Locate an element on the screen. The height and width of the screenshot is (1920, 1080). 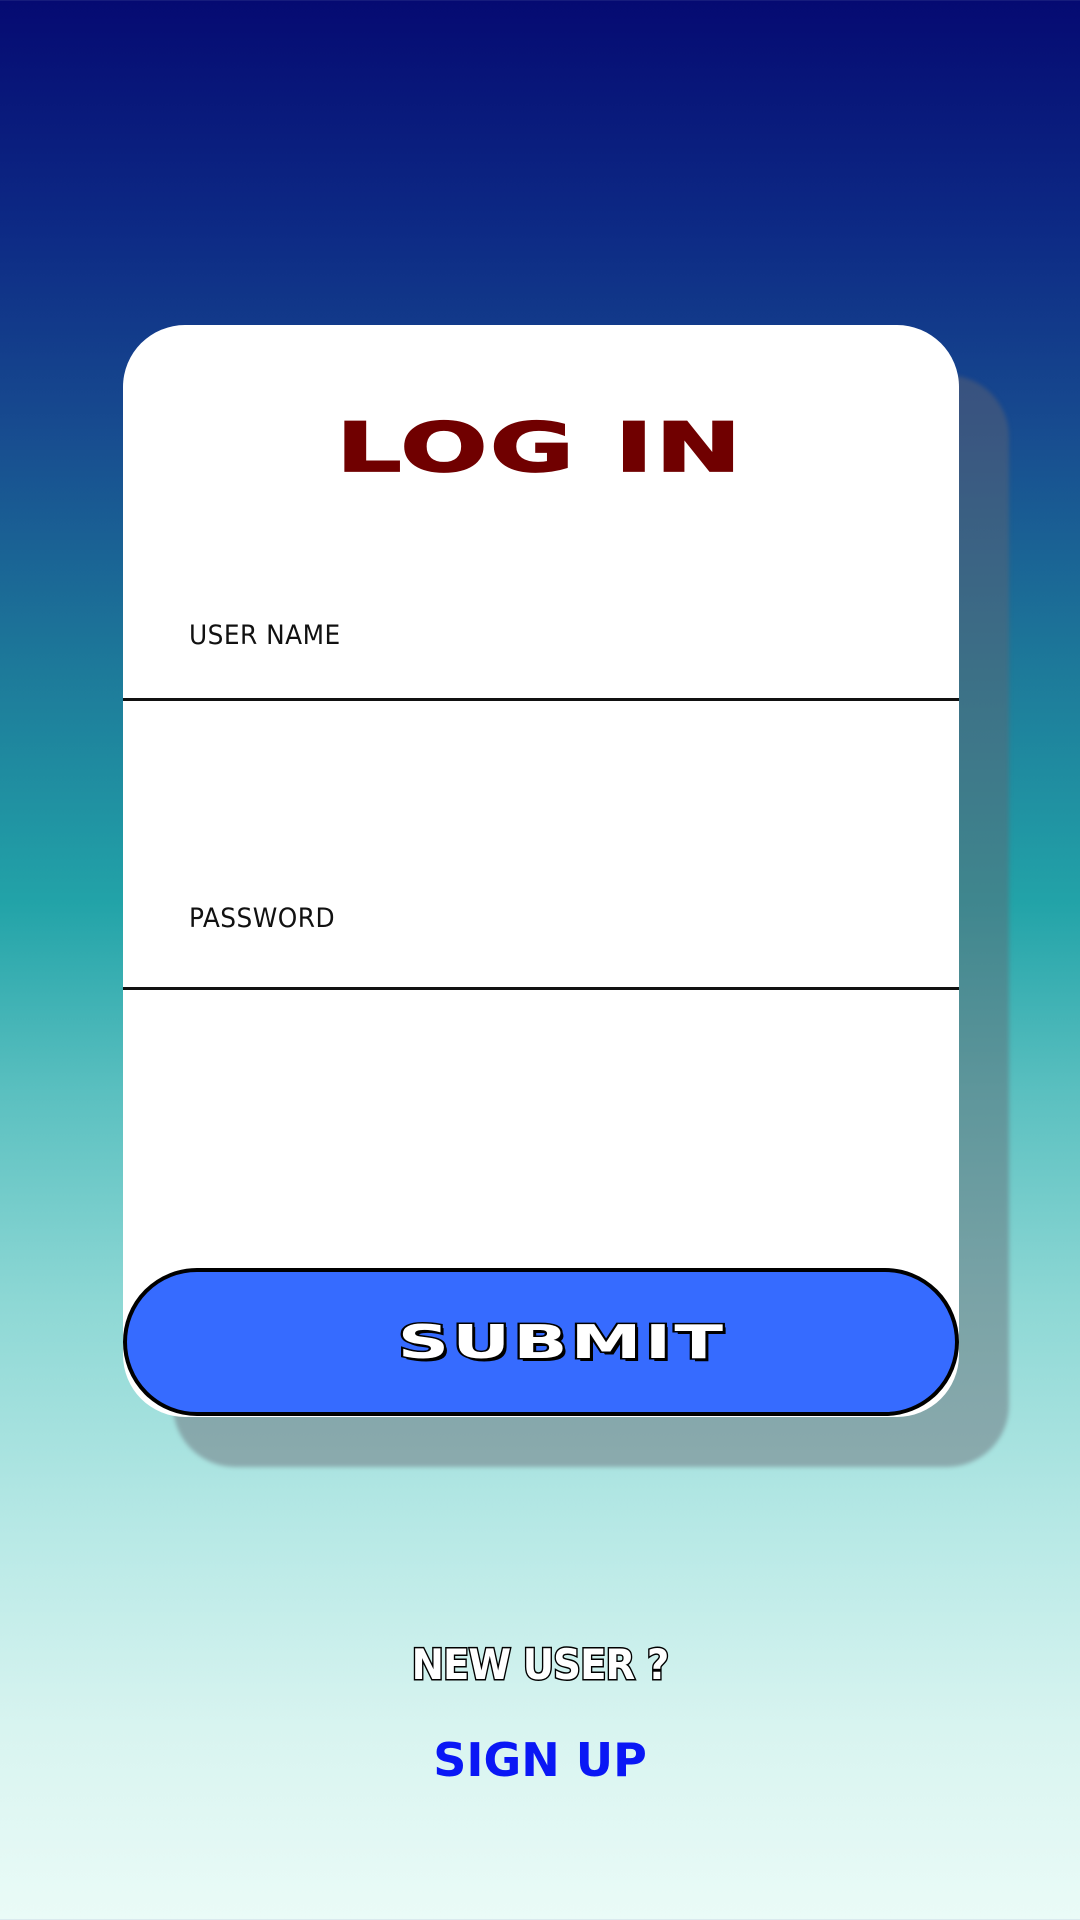
username-label: USER NAME is located at coordinates (265, 635).